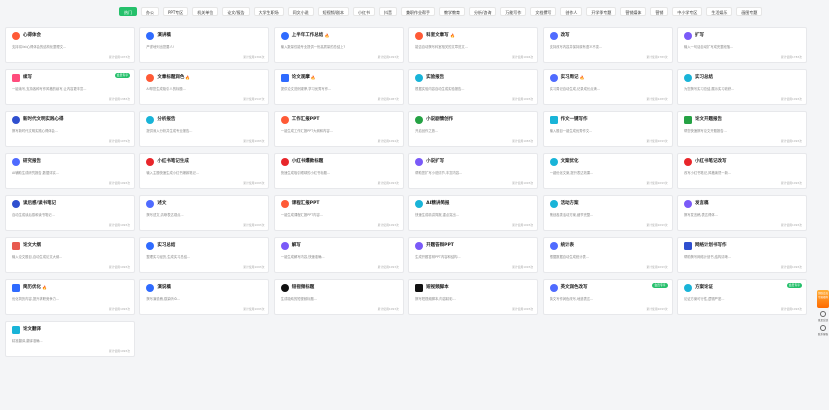 The height and width of the screenshot is (410, 829). Describe the element at coordinates (437, 35) in the screenshot. I see `card-title: 科室文章写` at that location.